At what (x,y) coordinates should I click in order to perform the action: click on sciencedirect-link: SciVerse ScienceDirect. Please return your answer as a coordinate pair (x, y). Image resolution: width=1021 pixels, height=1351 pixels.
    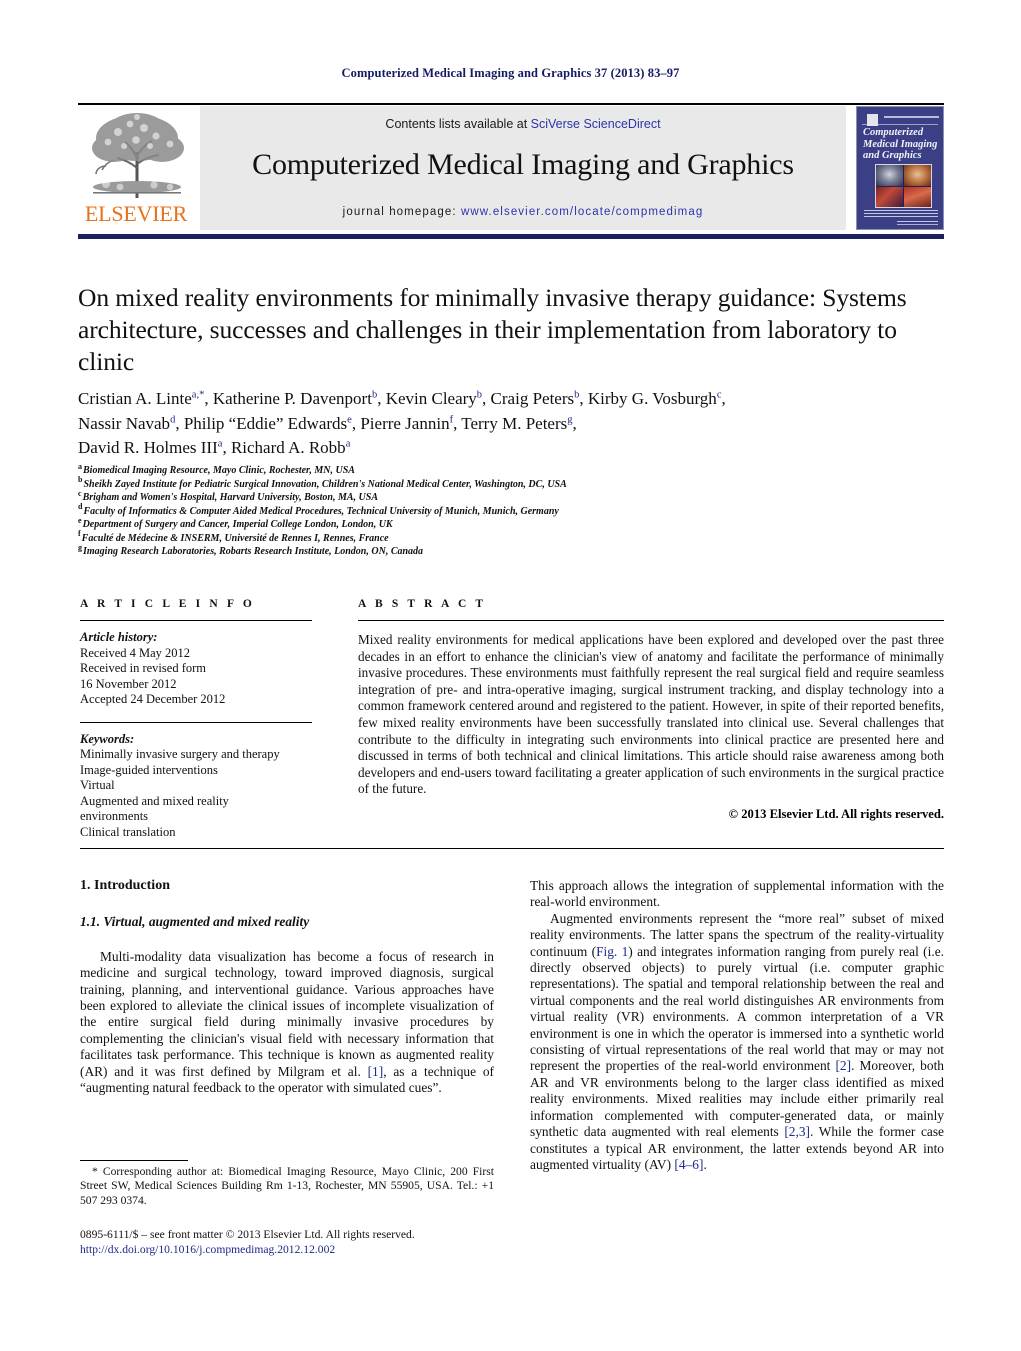
    Looking at the image, I should click on (596, 124).